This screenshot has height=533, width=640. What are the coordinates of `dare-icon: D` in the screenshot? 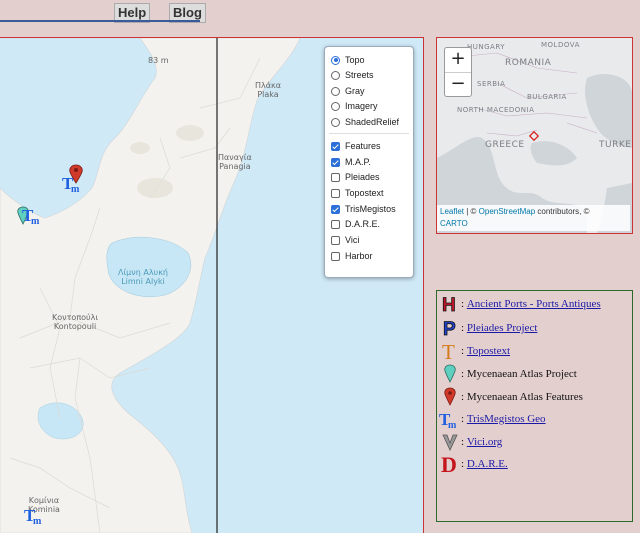 It's located at (450, 464).